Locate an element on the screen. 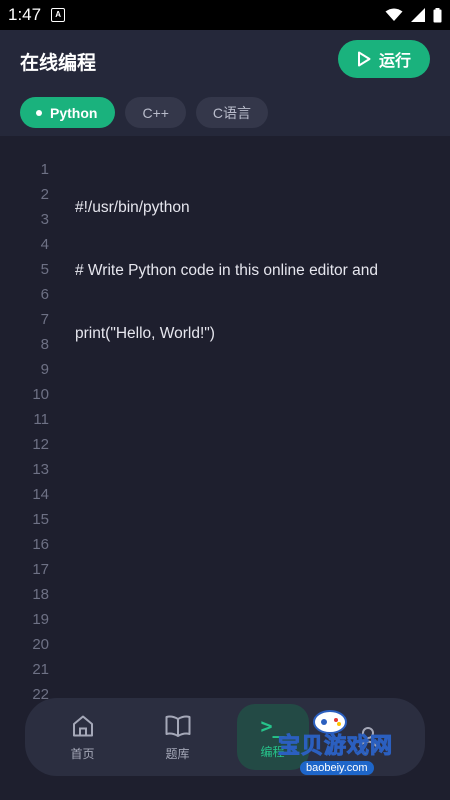 This screenshot has height=800, width=450. nav-item-question-bank: 题库 is located at coordinates (178, 737).